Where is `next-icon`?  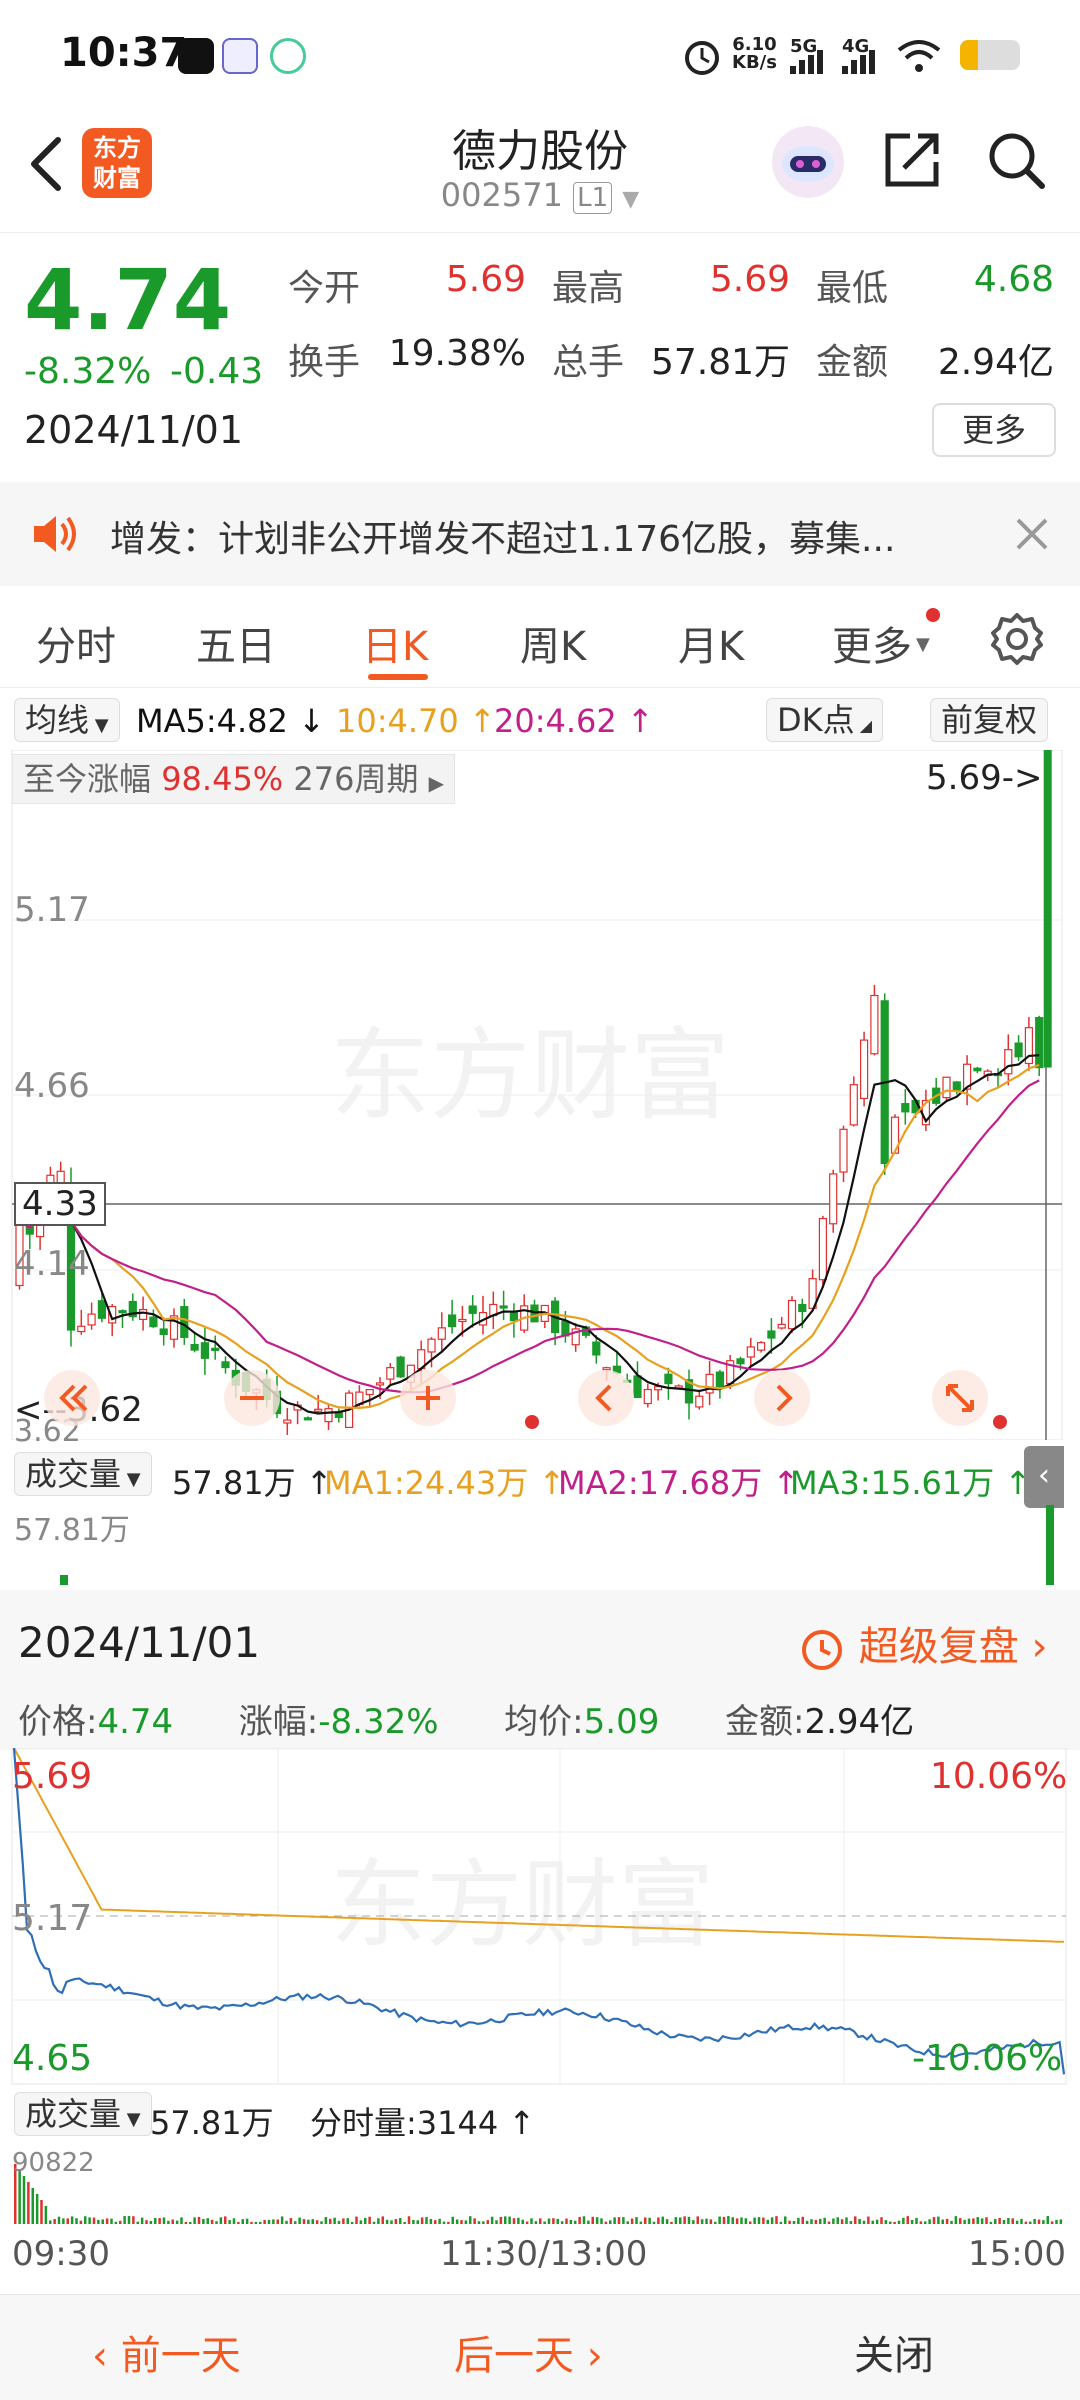 next-icon is located at coordinates (782, 1398).